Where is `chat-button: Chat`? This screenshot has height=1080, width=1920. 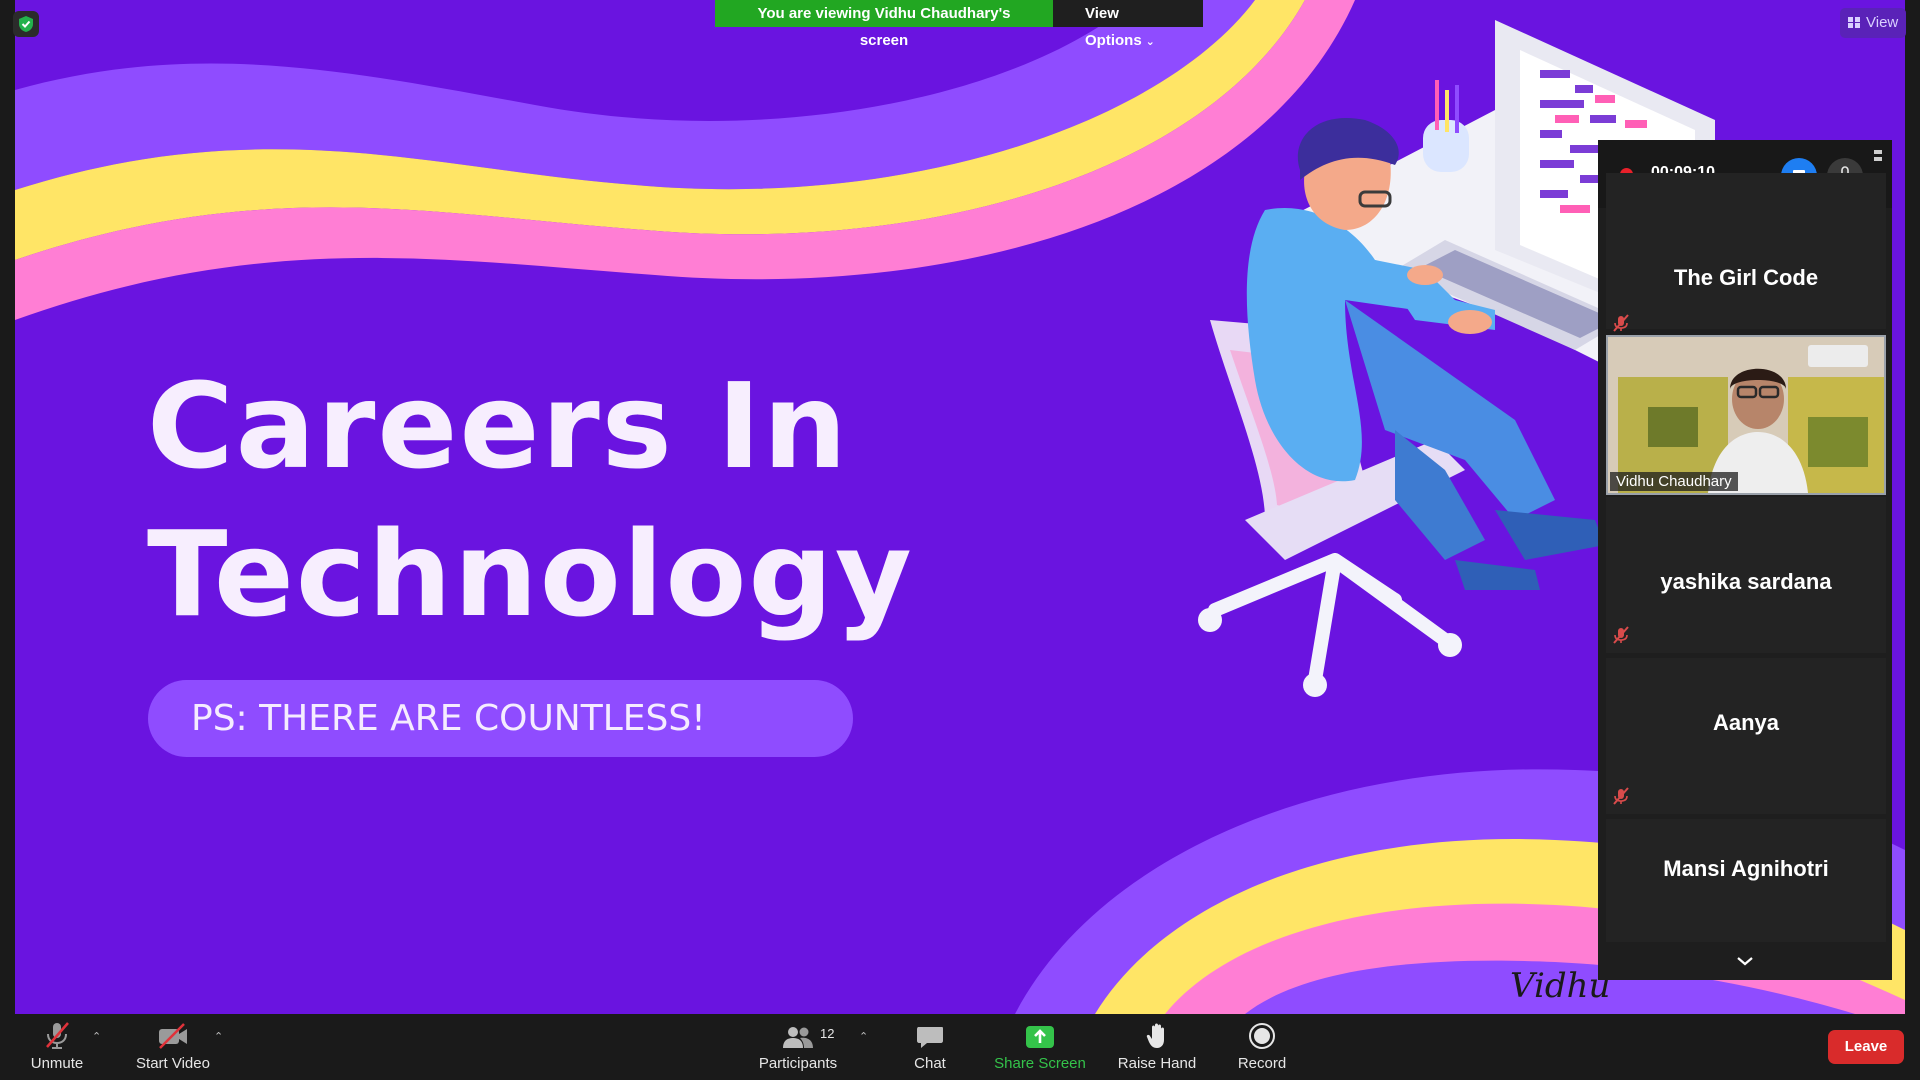
chat-button: Chat is located at coordinates (930, 1047).